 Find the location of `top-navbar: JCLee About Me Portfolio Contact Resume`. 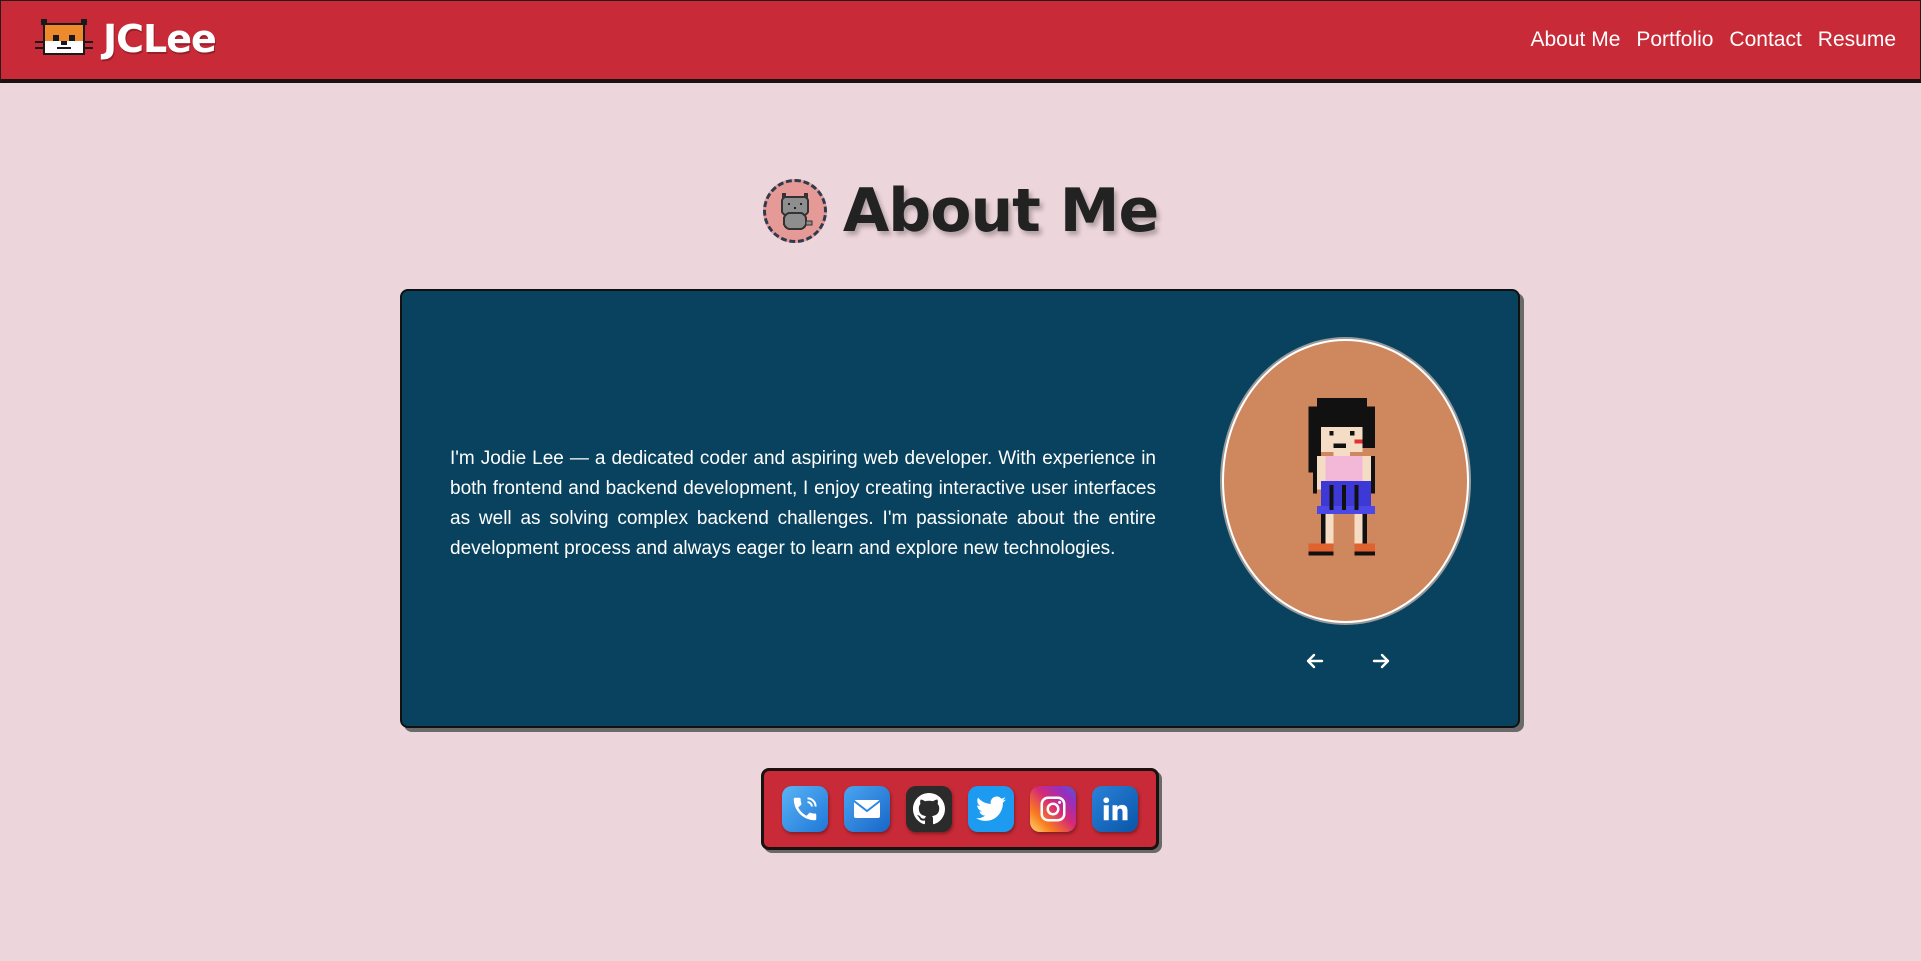

top-navbar: JCLee About Me Portfolio Contact Resume is located at coordinates (960, 41).